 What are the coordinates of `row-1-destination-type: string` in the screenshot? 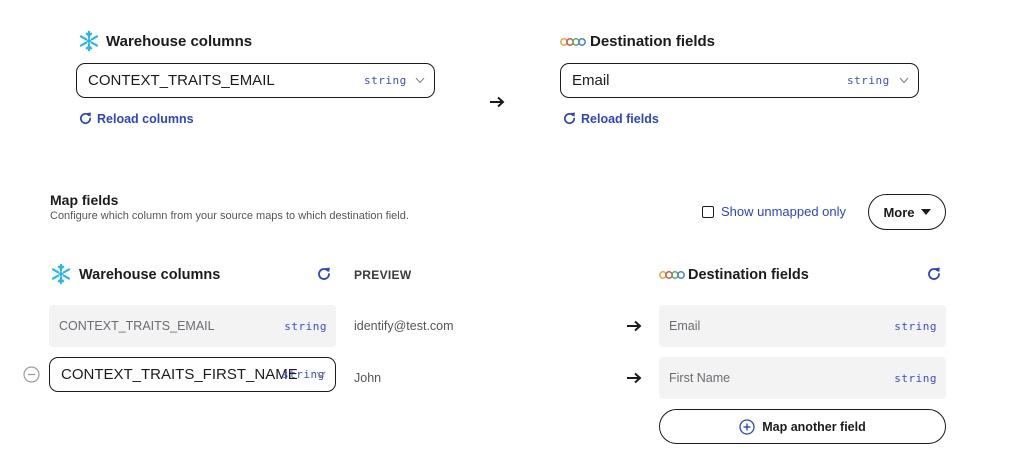 It's located at (915, 326).